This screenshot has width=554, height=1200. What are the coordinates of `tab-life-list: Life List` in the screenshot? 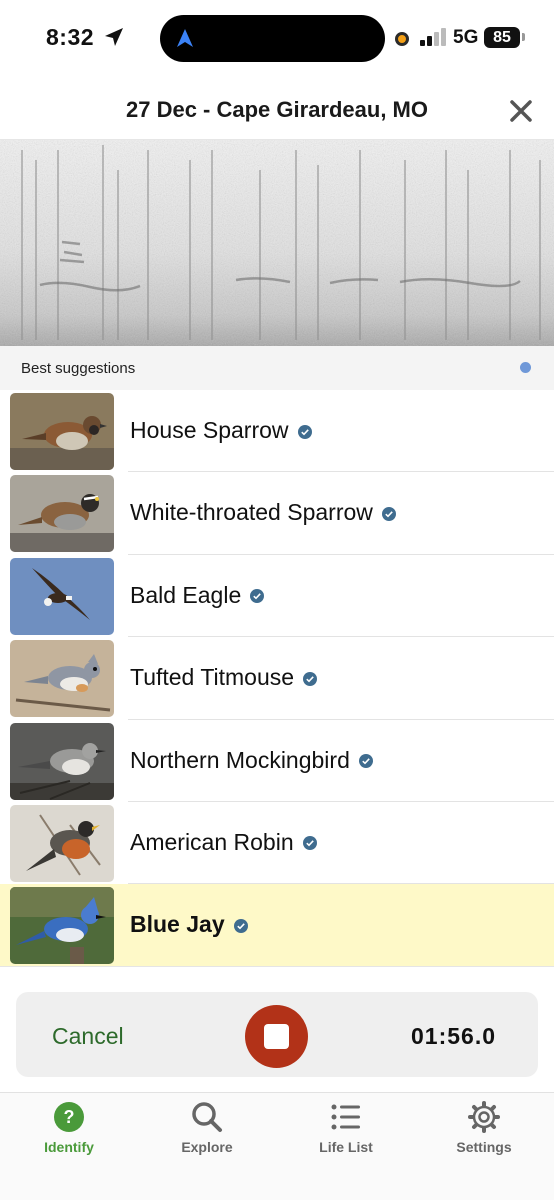 It's located at (346, 1131).